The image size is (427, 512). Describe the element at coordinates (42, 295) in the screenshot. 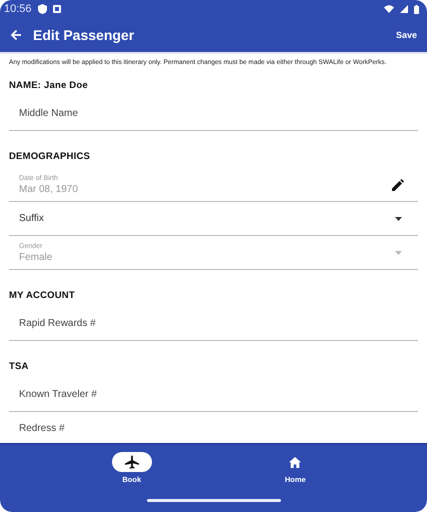

I see `section-heading: MY ACCOUNT` at that location.